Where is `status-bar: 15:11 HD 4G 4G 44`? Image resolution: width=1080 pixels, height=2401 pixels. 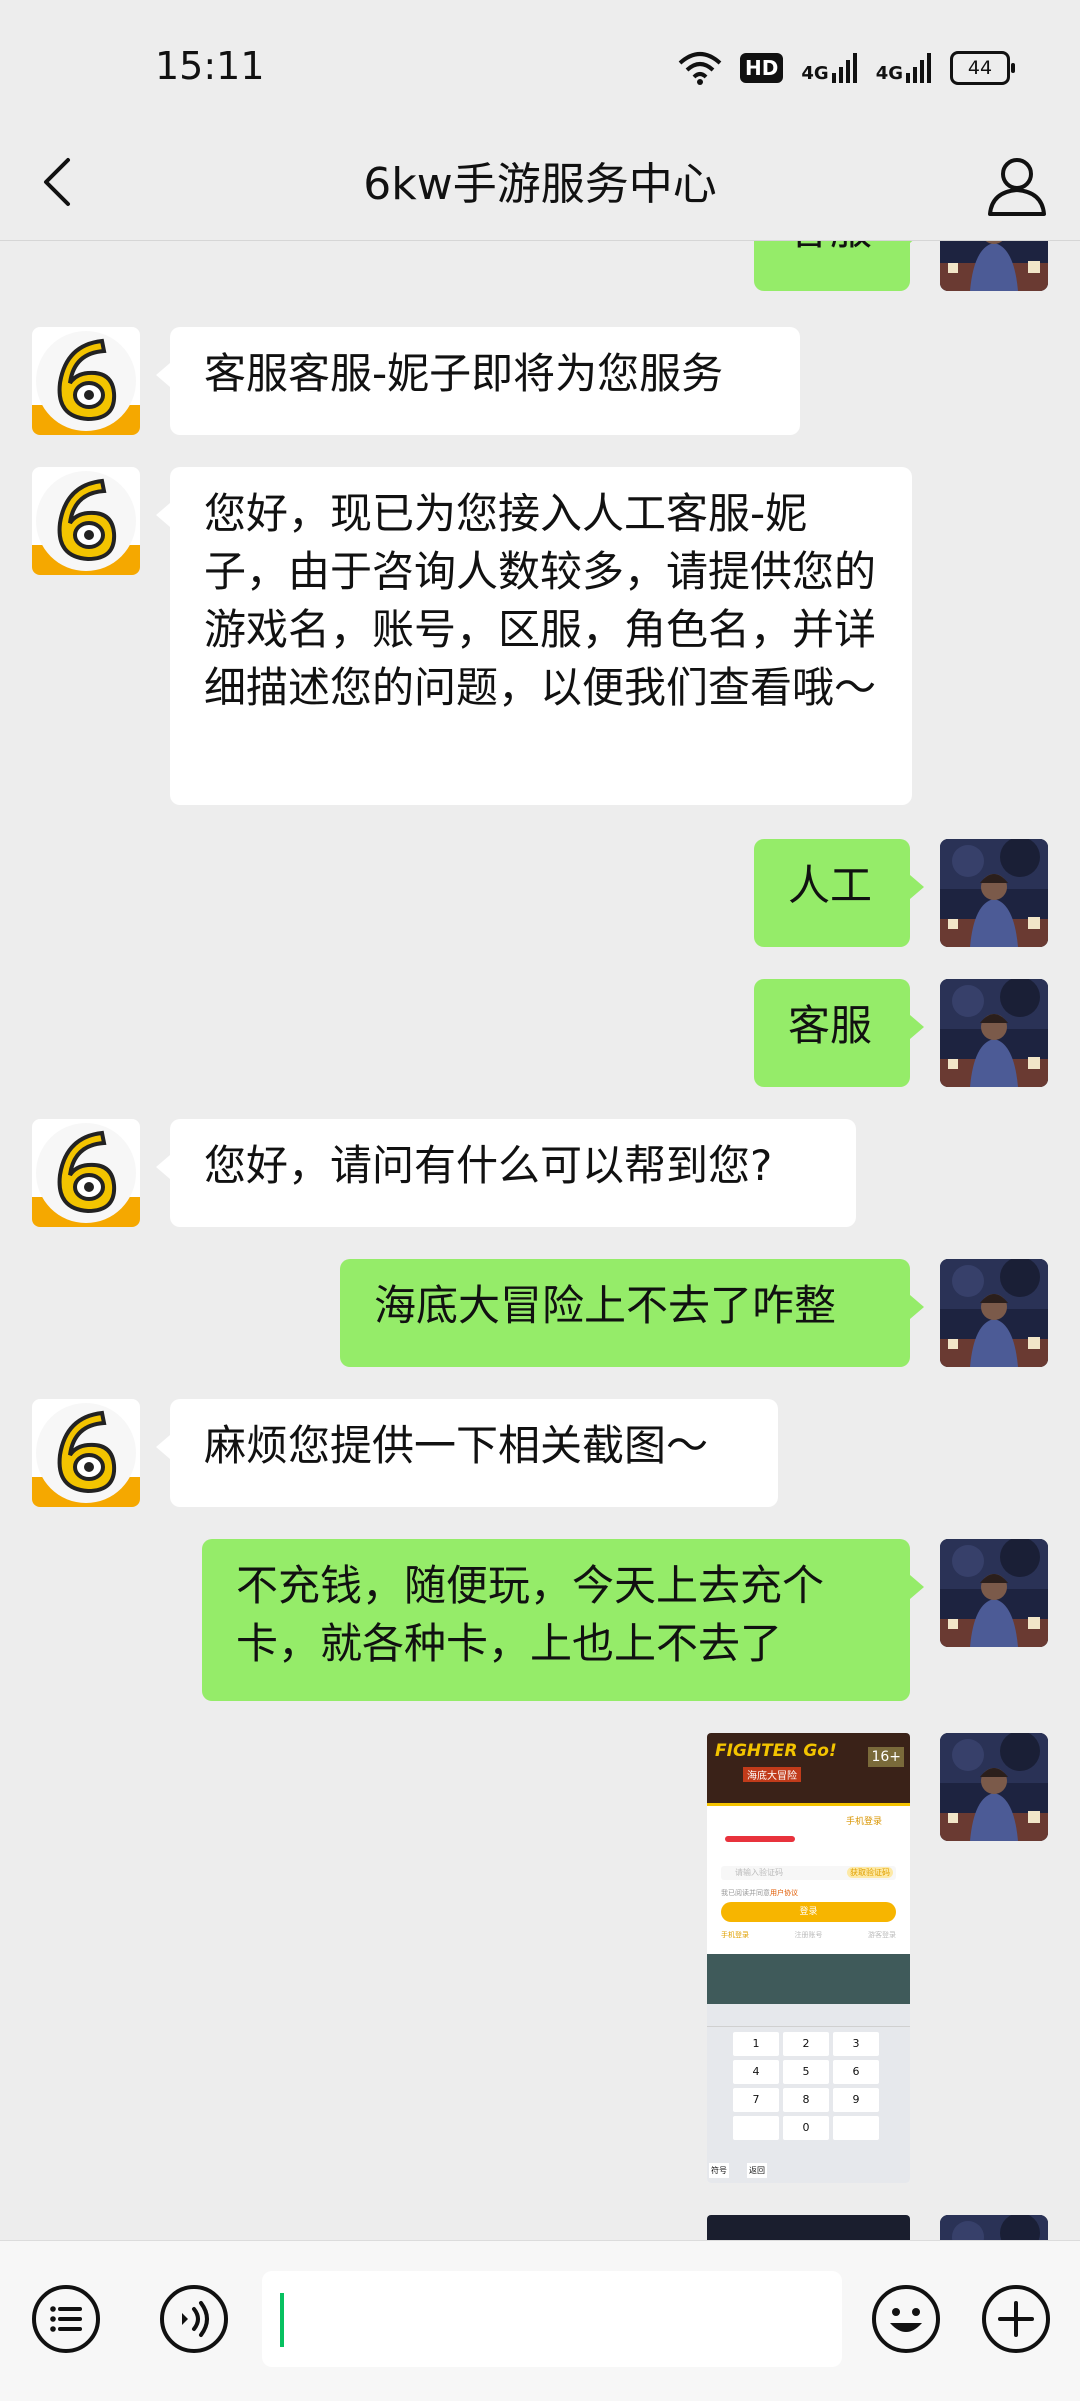 status-bar: 15:11 HD 4G 4G 44 is located at coordinates (540, 65).